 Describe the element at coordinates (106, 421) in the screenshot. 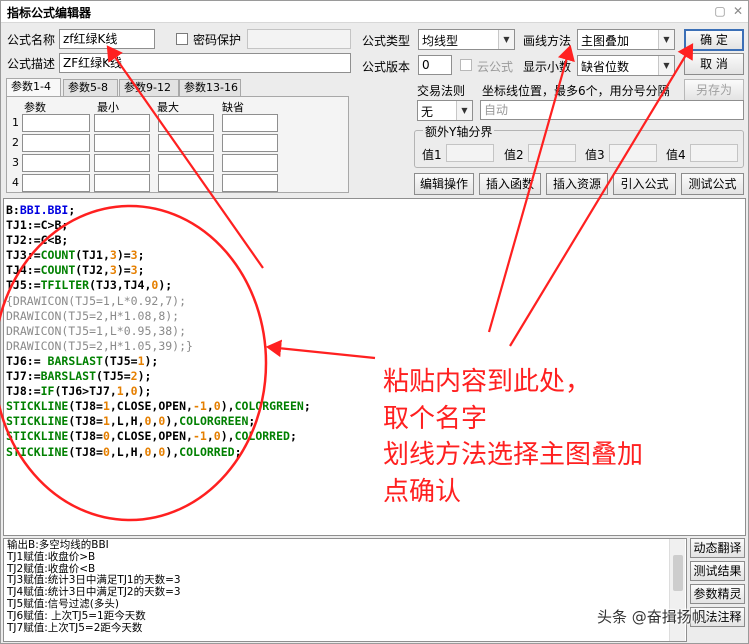

I see `code-token: 1` at that location.